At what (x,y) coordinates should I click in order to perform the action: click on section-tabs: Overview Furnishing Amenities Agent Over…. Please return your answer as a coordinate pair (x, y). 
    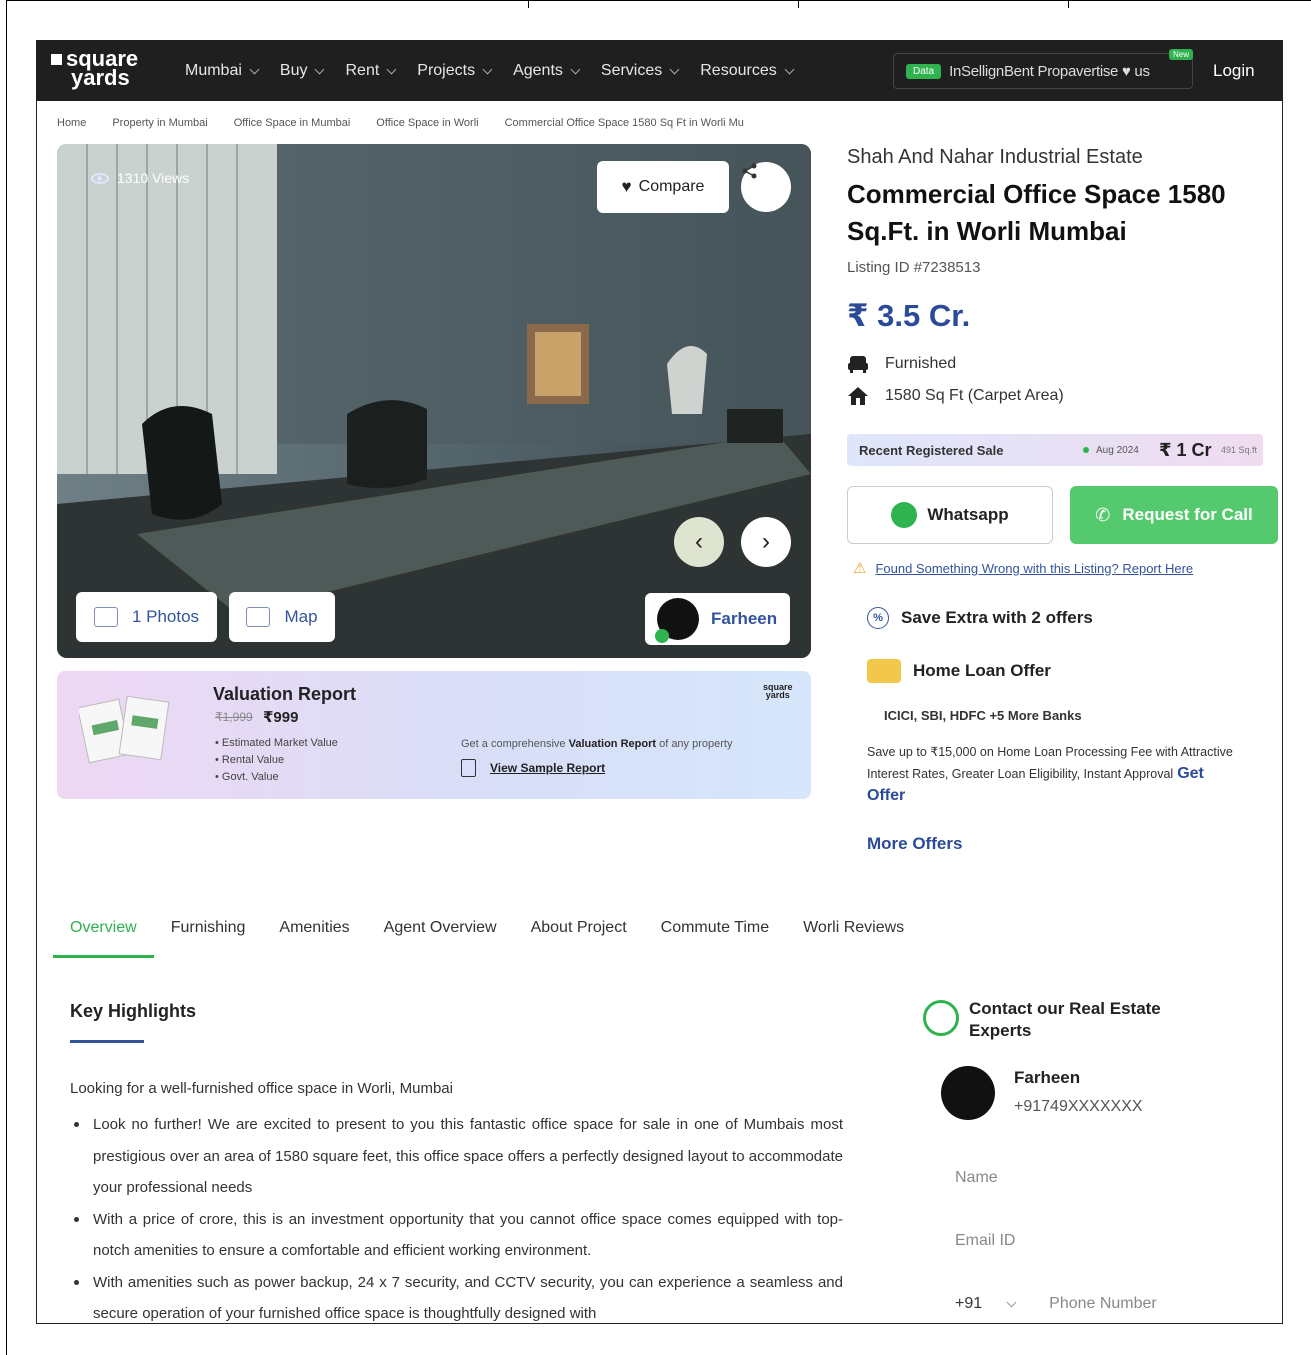
    Looking at the image, I should click on (487, 933).